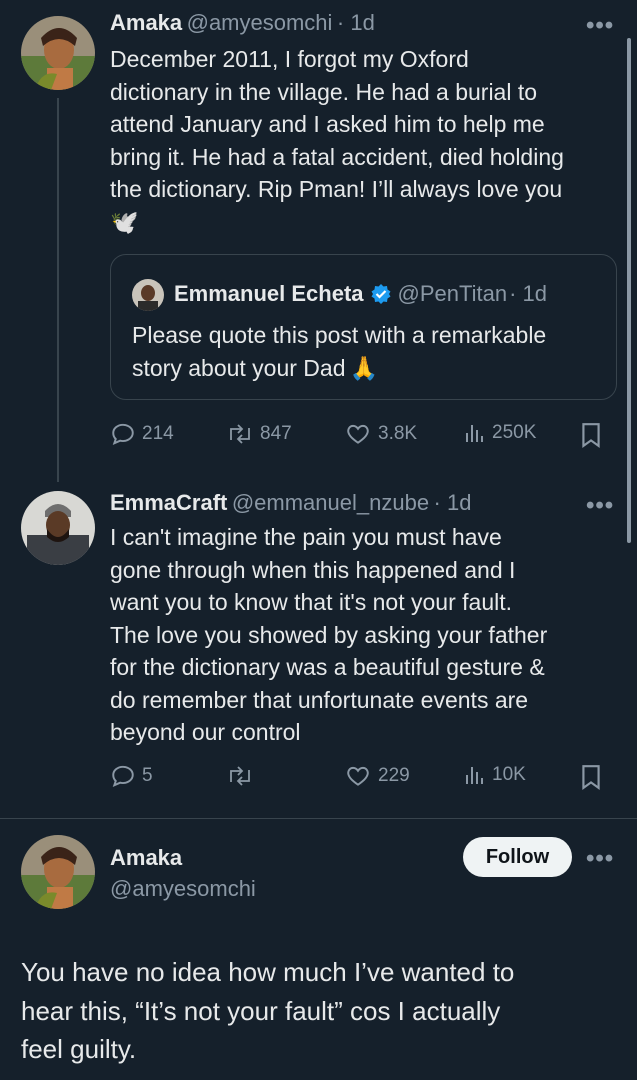  Describe the element at coordinates (330, 502) in the screenshot. I see `author-handle: @emmanuel_nzube` at that location.